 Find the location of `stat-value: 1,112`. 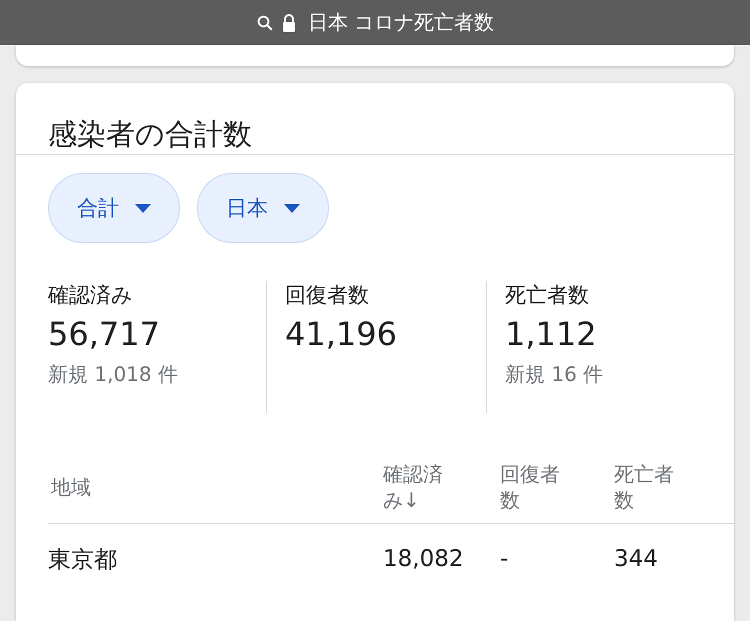

stat-value: 1,112 is located at coordinates (551, 334).